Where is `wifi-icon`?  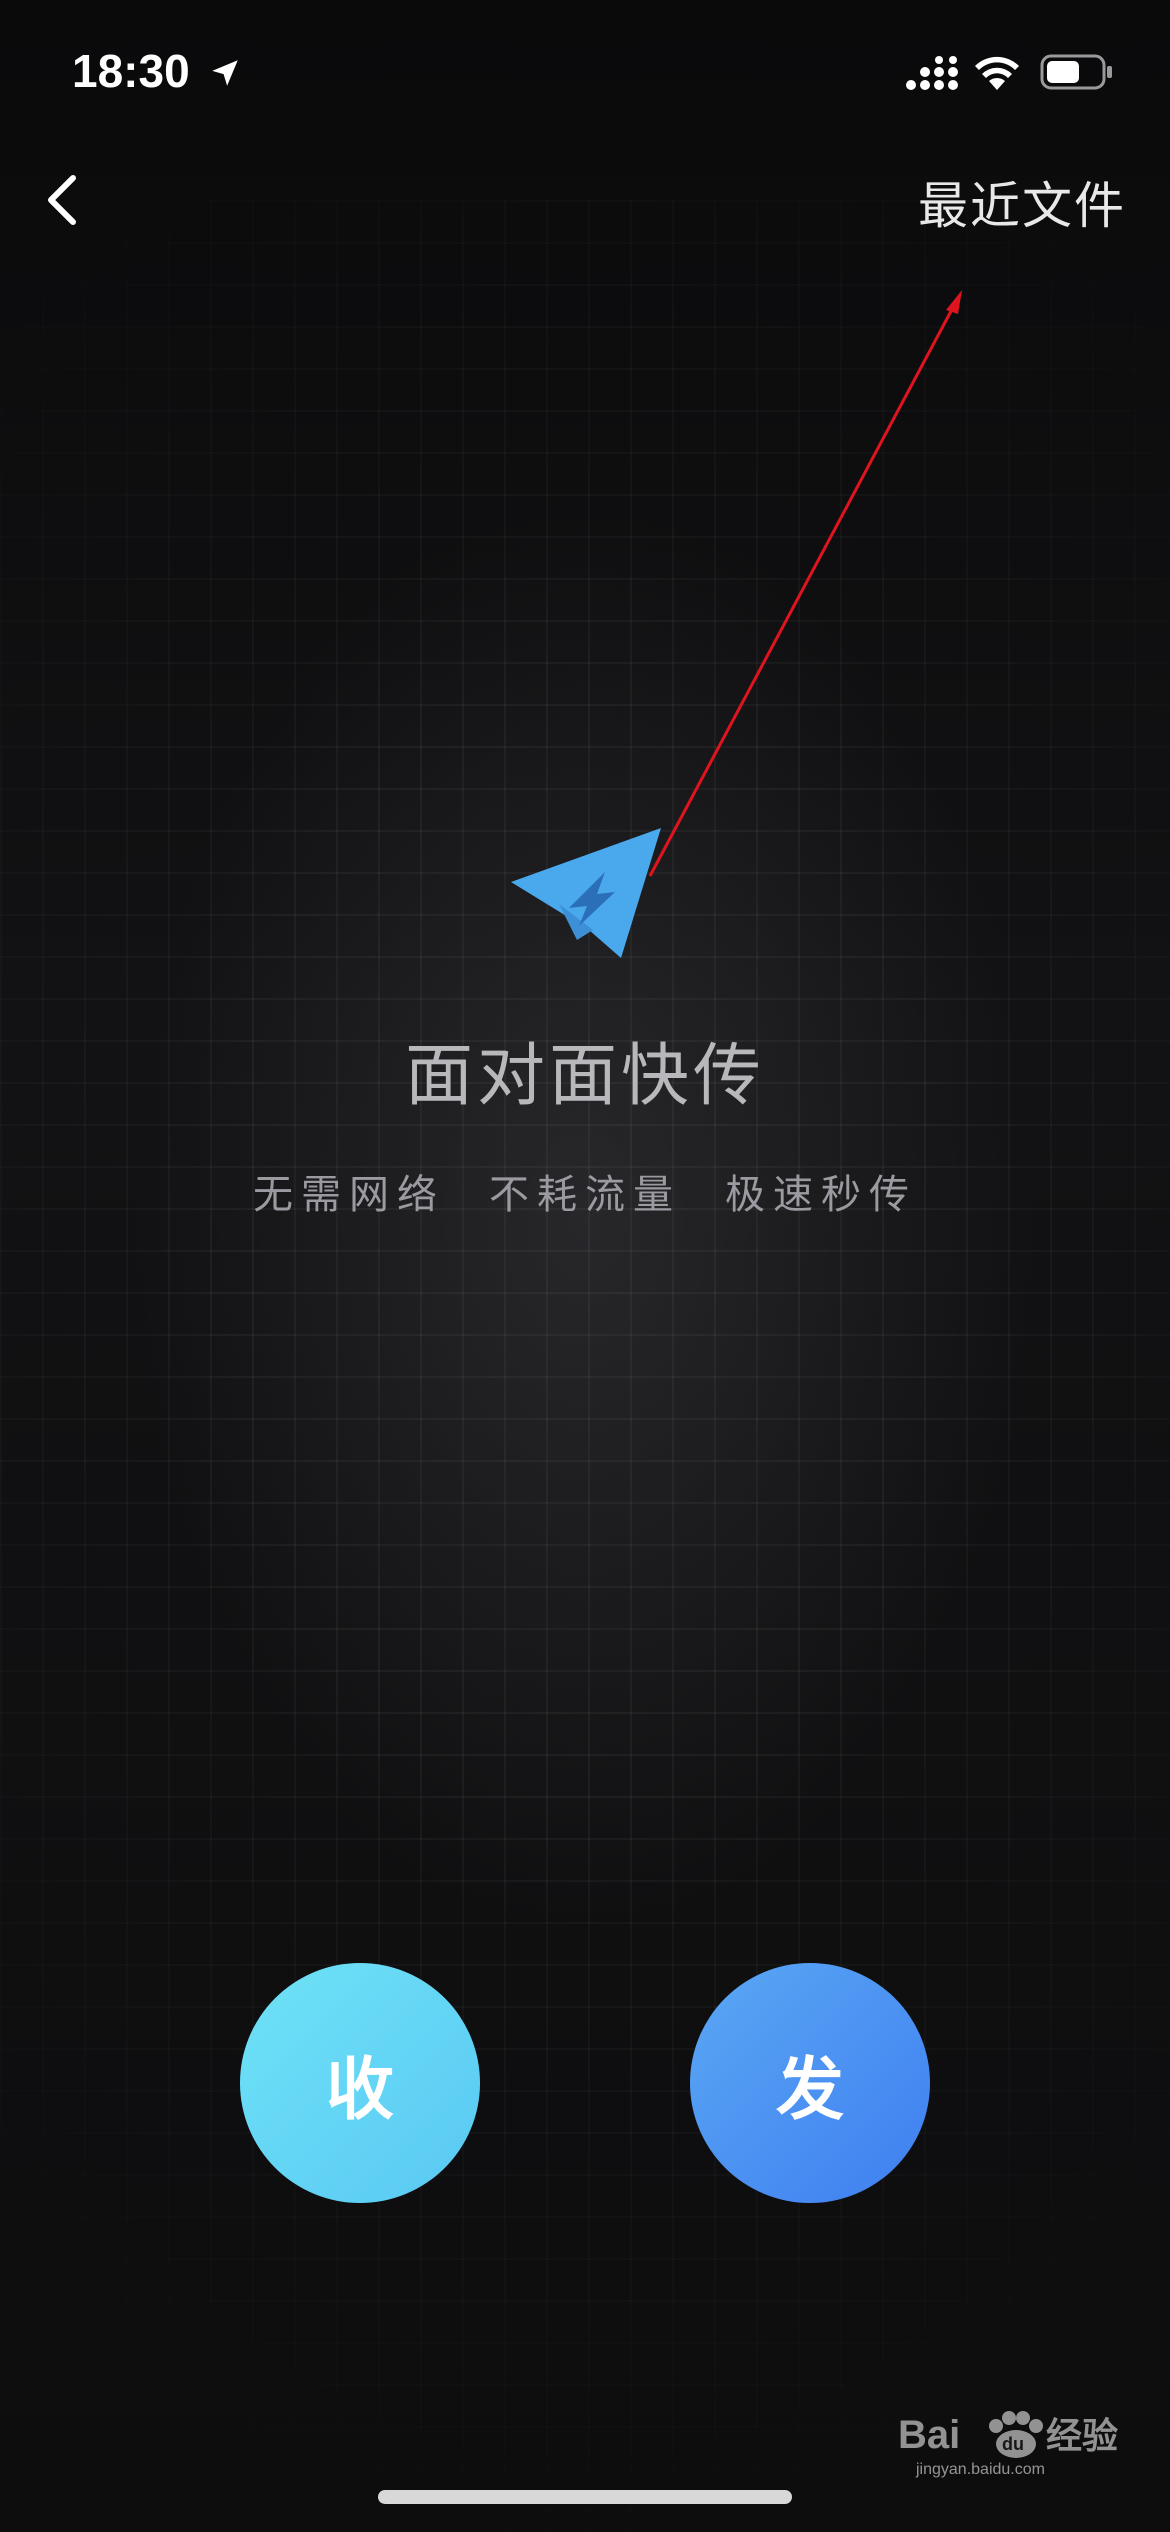 wifi-icon is located at coordinates (997, 73).